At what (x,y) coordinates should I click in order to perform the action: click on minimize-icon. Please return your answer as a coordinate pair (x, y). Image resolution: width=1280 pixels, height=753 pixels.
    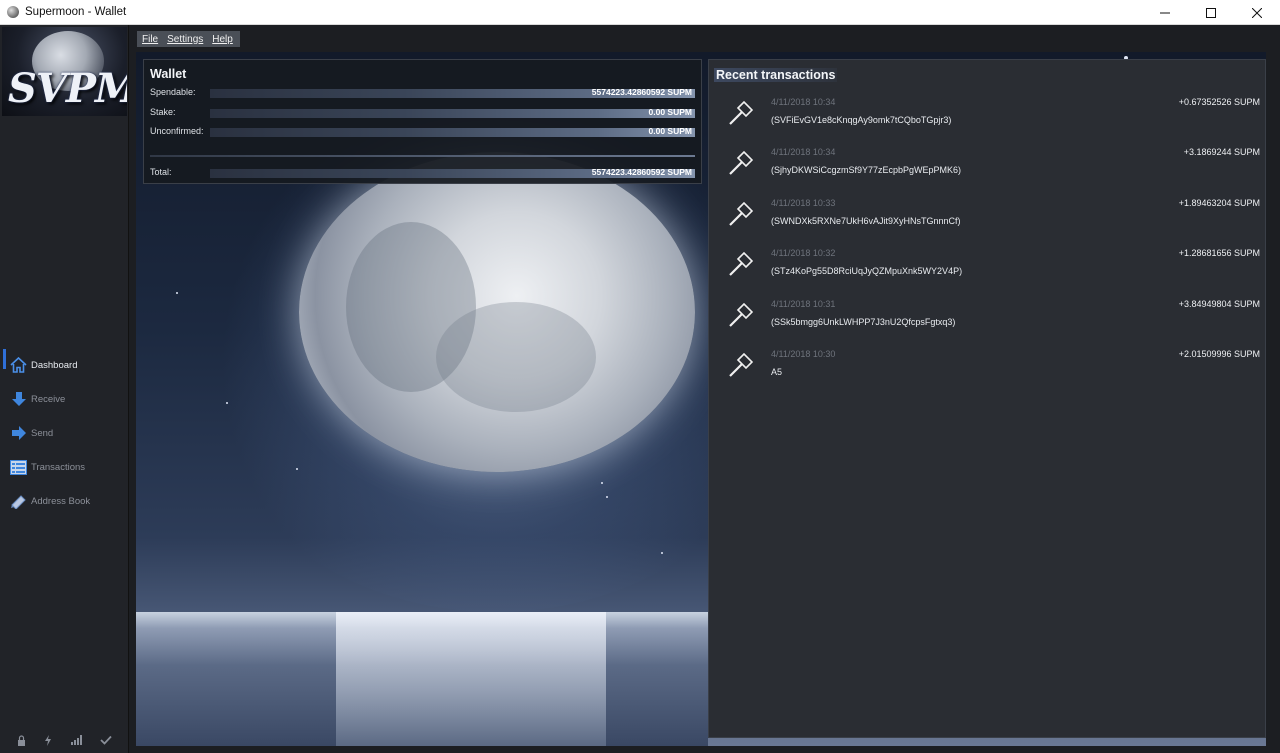
    Looking at the image, I should click on (1165, 12).